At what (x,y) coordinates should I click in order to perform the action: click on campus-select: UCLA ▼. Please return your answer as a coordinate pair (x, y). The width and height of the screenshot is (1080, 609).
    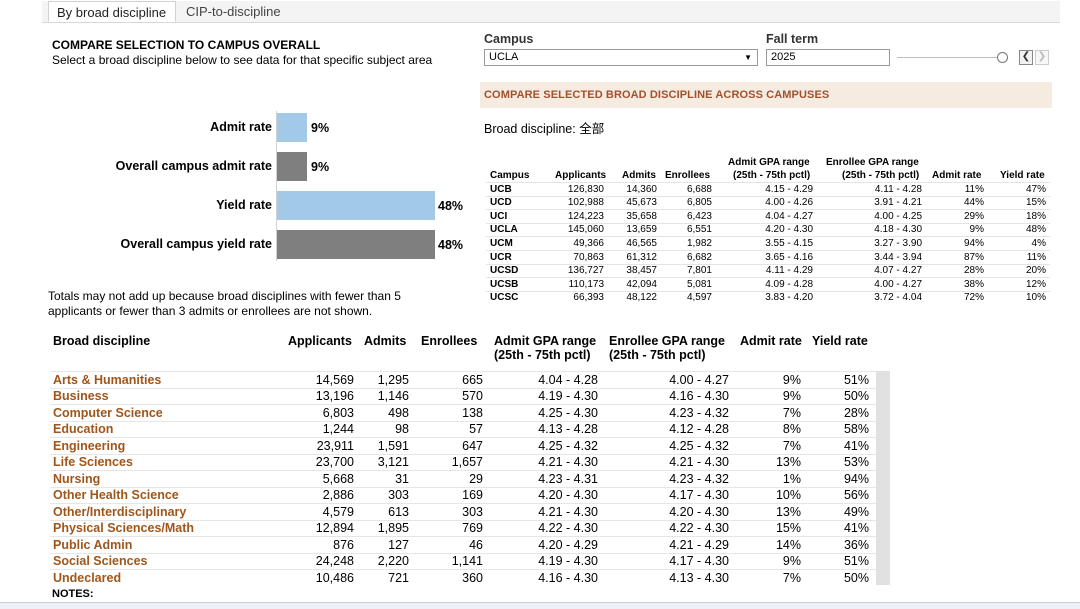
    Looking at the image, I should click on (621, 57).